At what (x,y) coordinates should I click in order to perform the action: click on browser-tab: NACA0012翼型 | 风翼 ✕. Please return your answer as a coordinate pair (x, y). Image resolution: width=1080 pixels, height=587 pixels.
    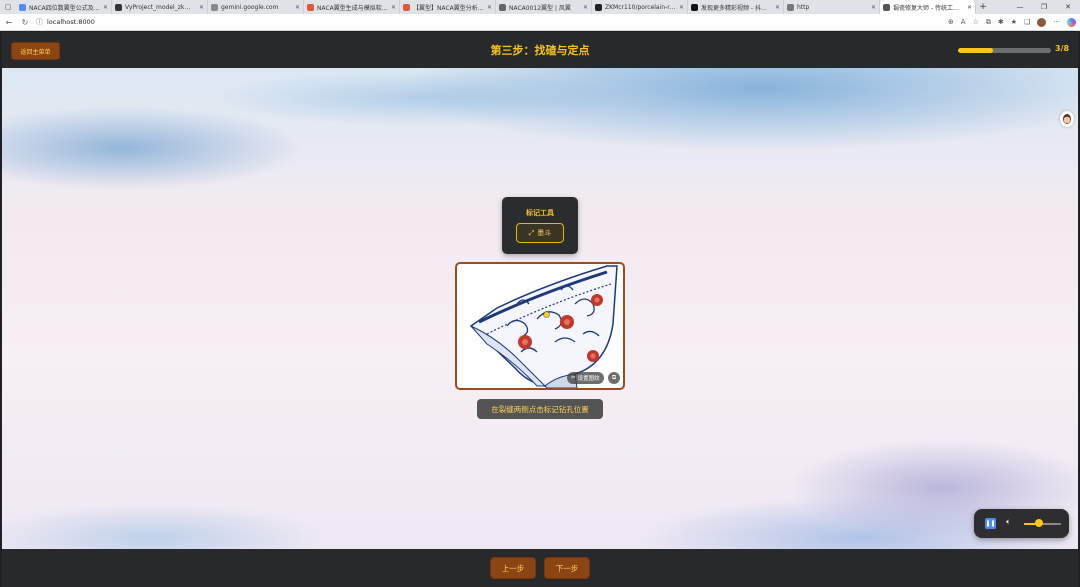
    Looking at the image, I should click on (544, 7).